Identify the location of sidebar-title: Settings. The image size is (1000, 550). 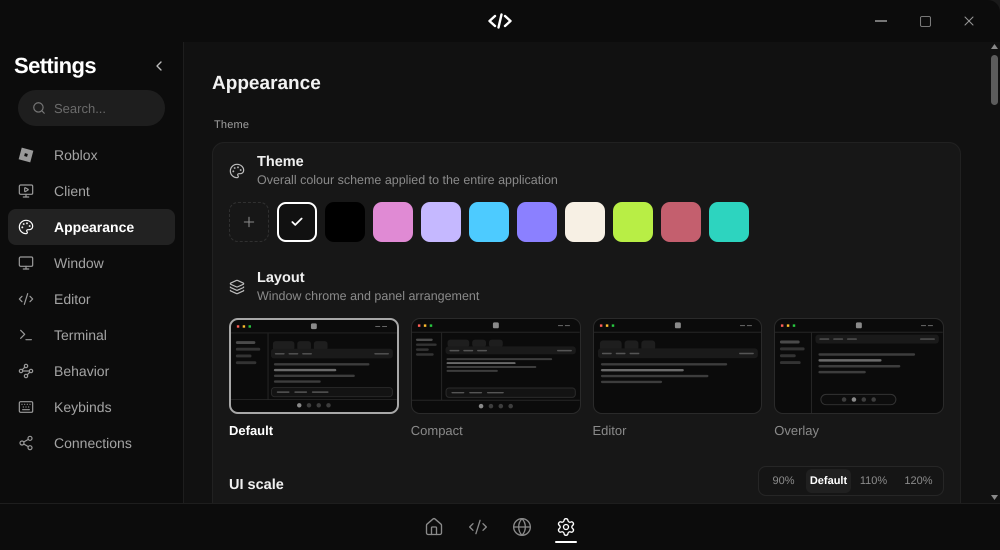
(55, 66).